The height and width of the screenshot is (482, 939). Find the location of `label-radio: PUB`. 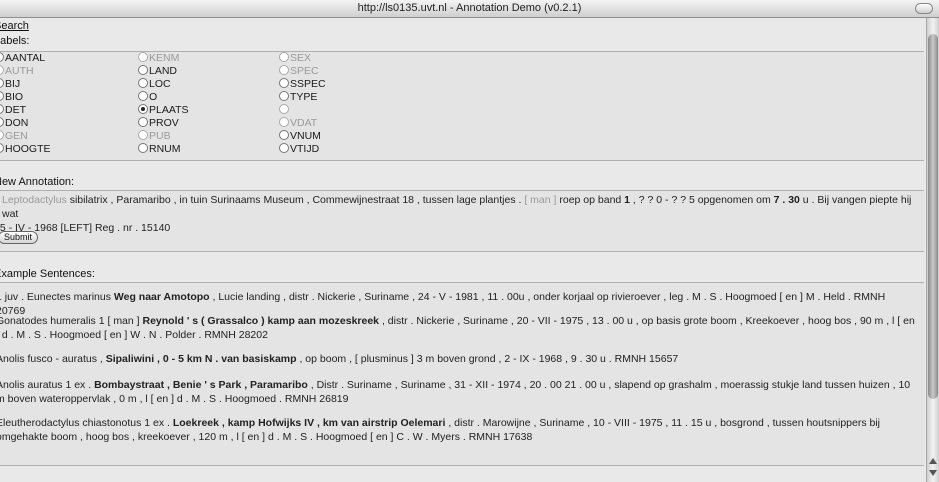

label-radio: PUB is located at coordinates (163, 136).